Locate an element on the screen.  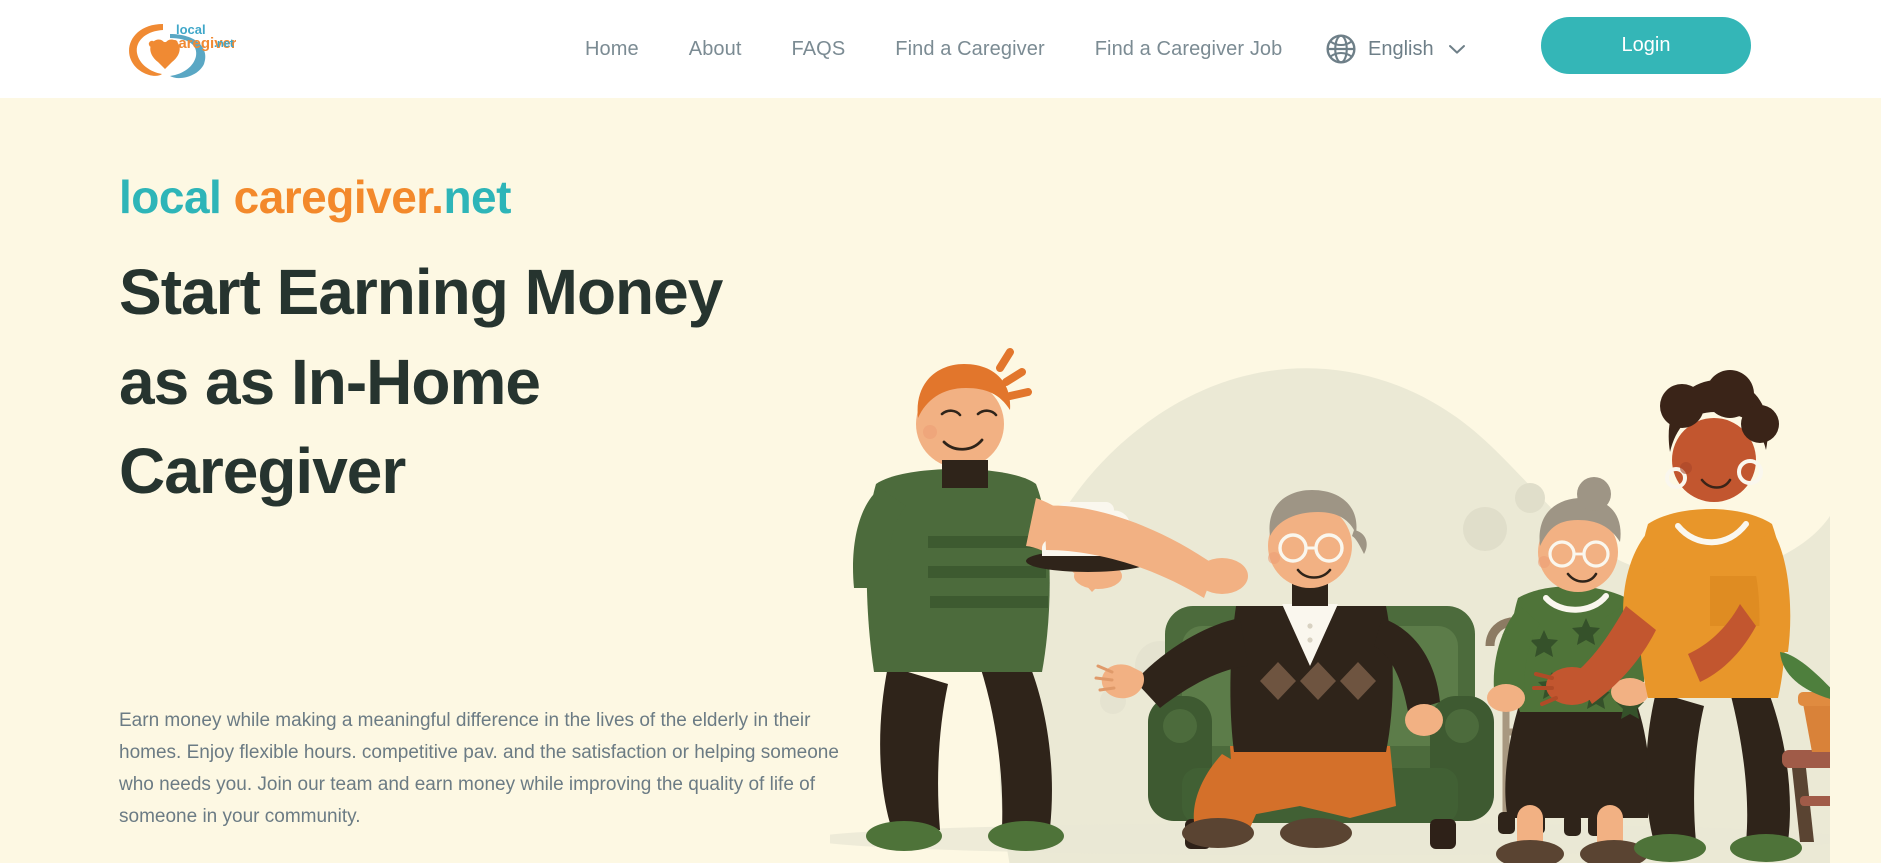
hero-brand: local caregiver.net is located at coordinates (315, 197).